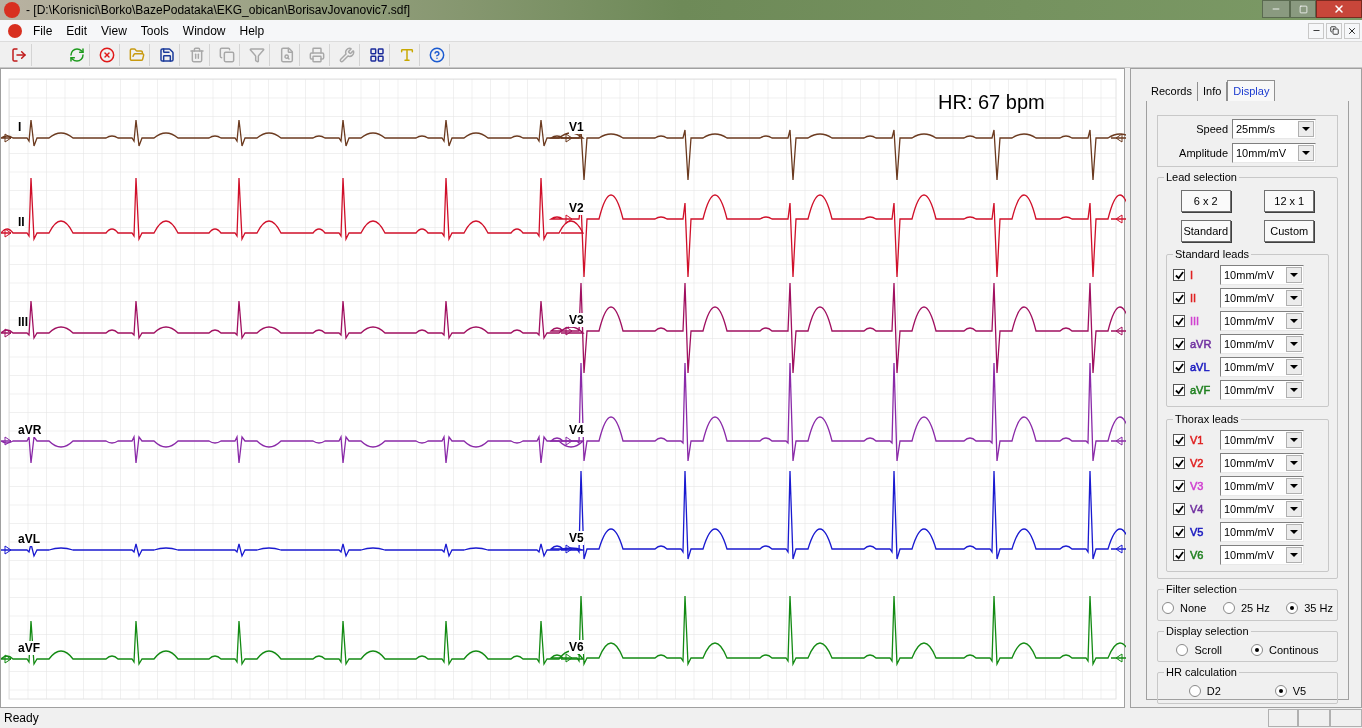  What do you see at coordinates (1201, 177) in the screenshot?
I see `group-title: Lead selection` at bounding box center [1201, 177].